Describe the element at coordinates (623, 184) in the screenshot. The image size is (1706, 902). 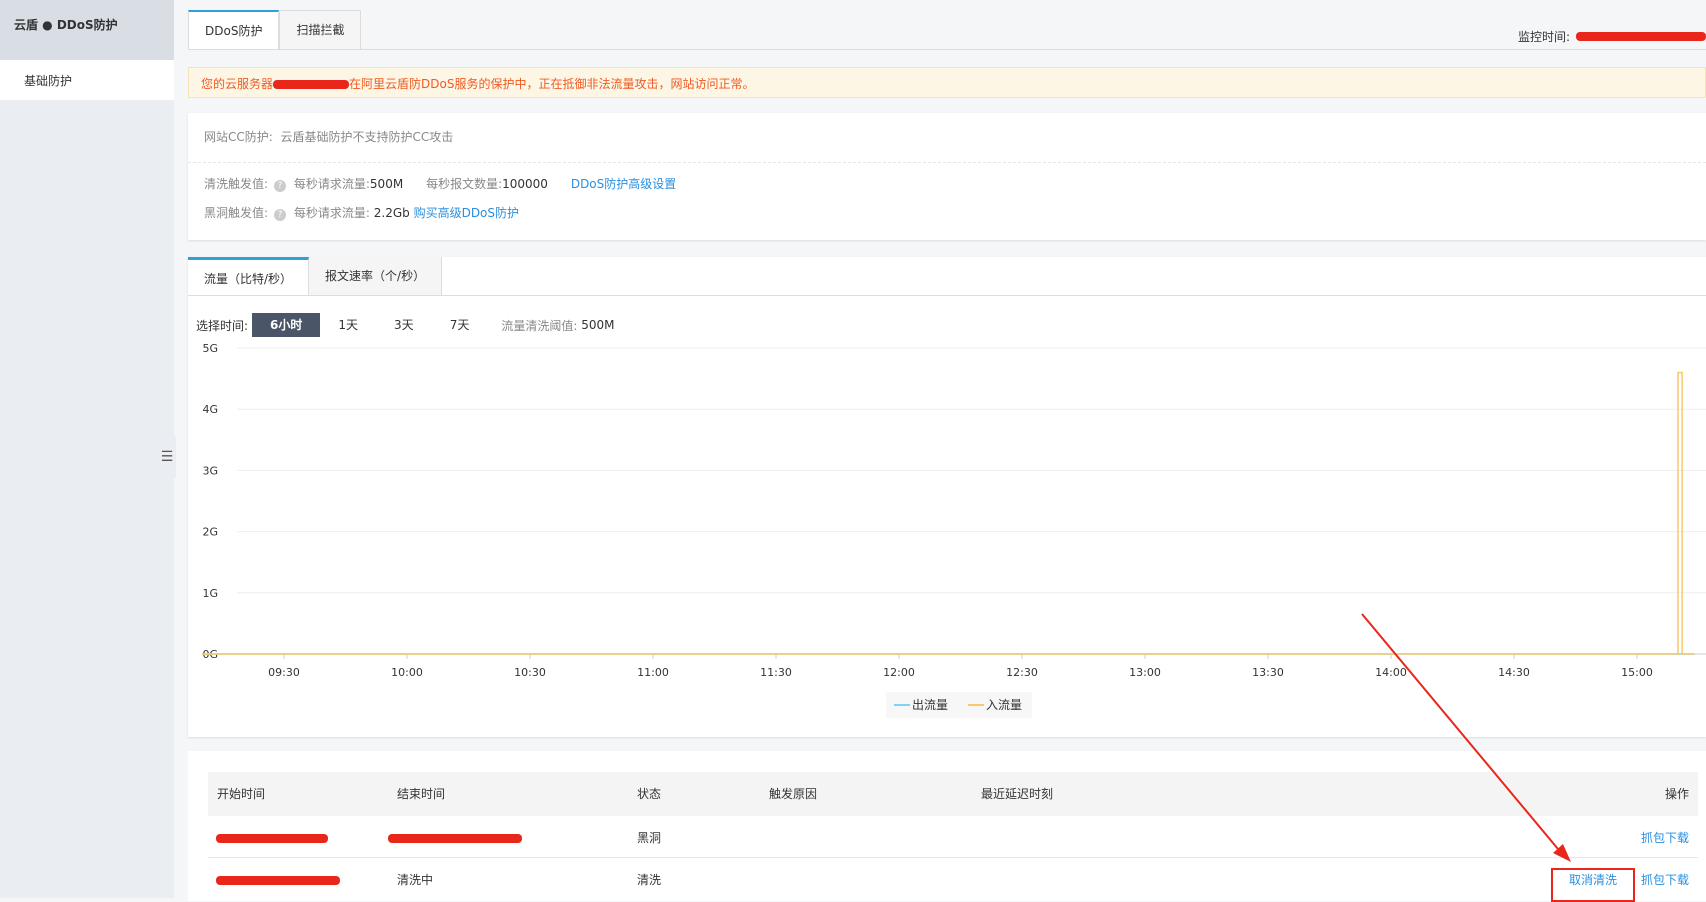
I see `ddos-advanced-settings-link: DDoS防护高级设置` at that location.